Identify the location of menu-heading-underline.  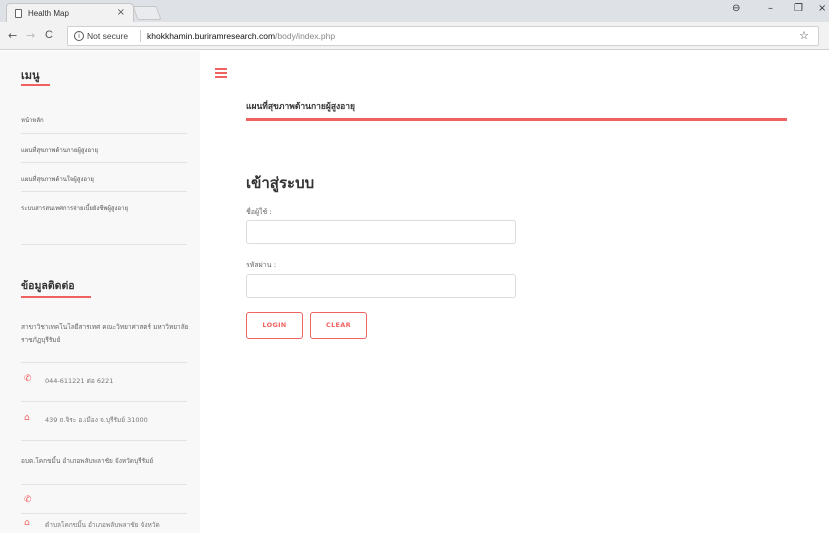
(35, 85).